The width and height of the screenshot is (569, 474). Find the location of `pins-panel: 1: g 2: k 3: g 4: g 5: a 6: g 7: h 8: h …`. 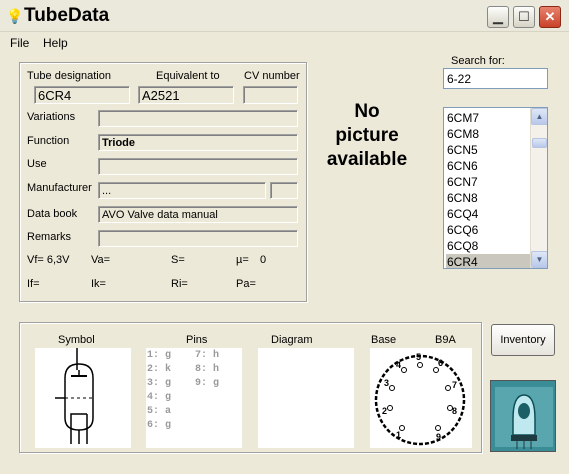

pins-panel: 1: g 2: k 3: g 4: g 5: a 6: g 7: h 8: h … is located at coordinates (194, 398).